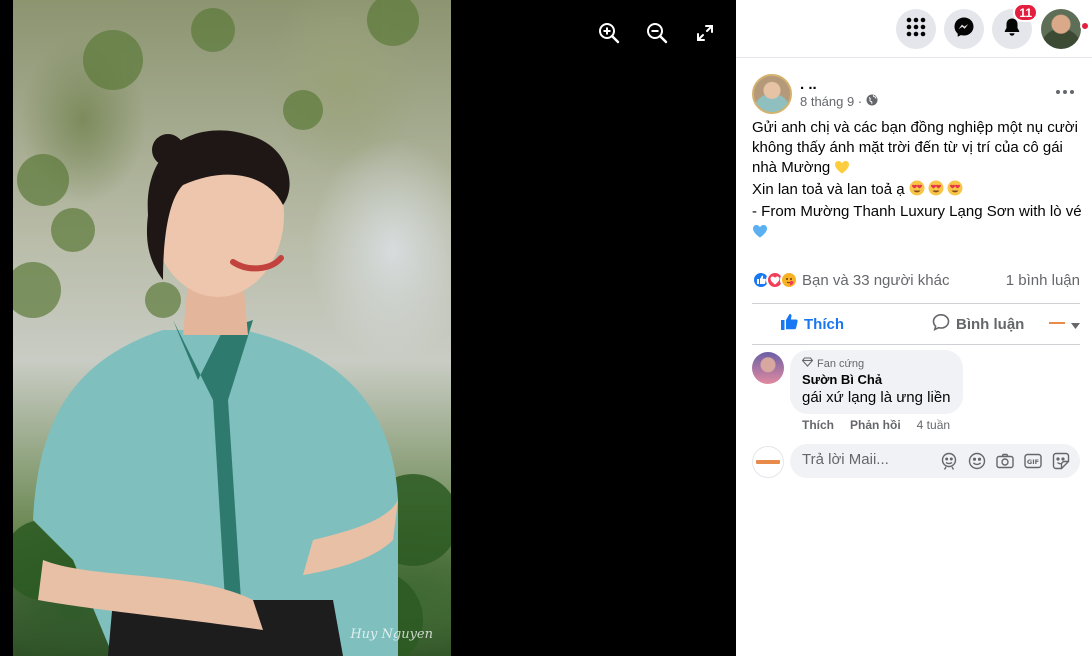 The image size is (1092, 656). Describe the element at coordinates (937, 191) in the screenshot. I see `heart-eyes-icon` at that location.